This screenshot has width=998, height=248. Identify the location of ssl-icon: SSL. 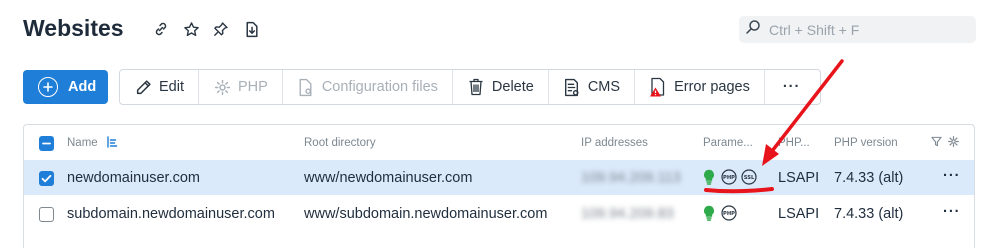
(749, 179).